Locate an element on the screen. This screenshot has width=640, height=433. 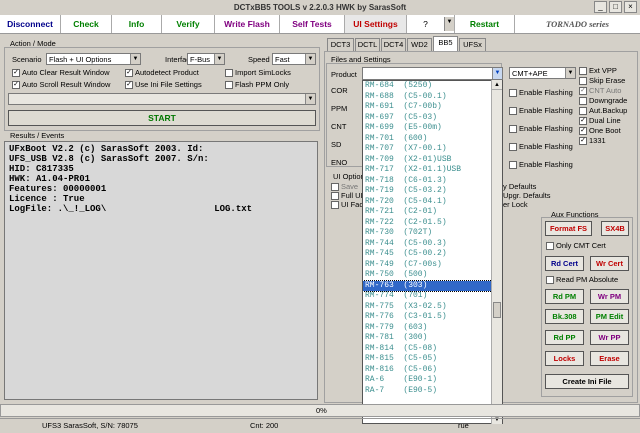
create-ini-button: Create Ini File is located at coordinates (587, 381).